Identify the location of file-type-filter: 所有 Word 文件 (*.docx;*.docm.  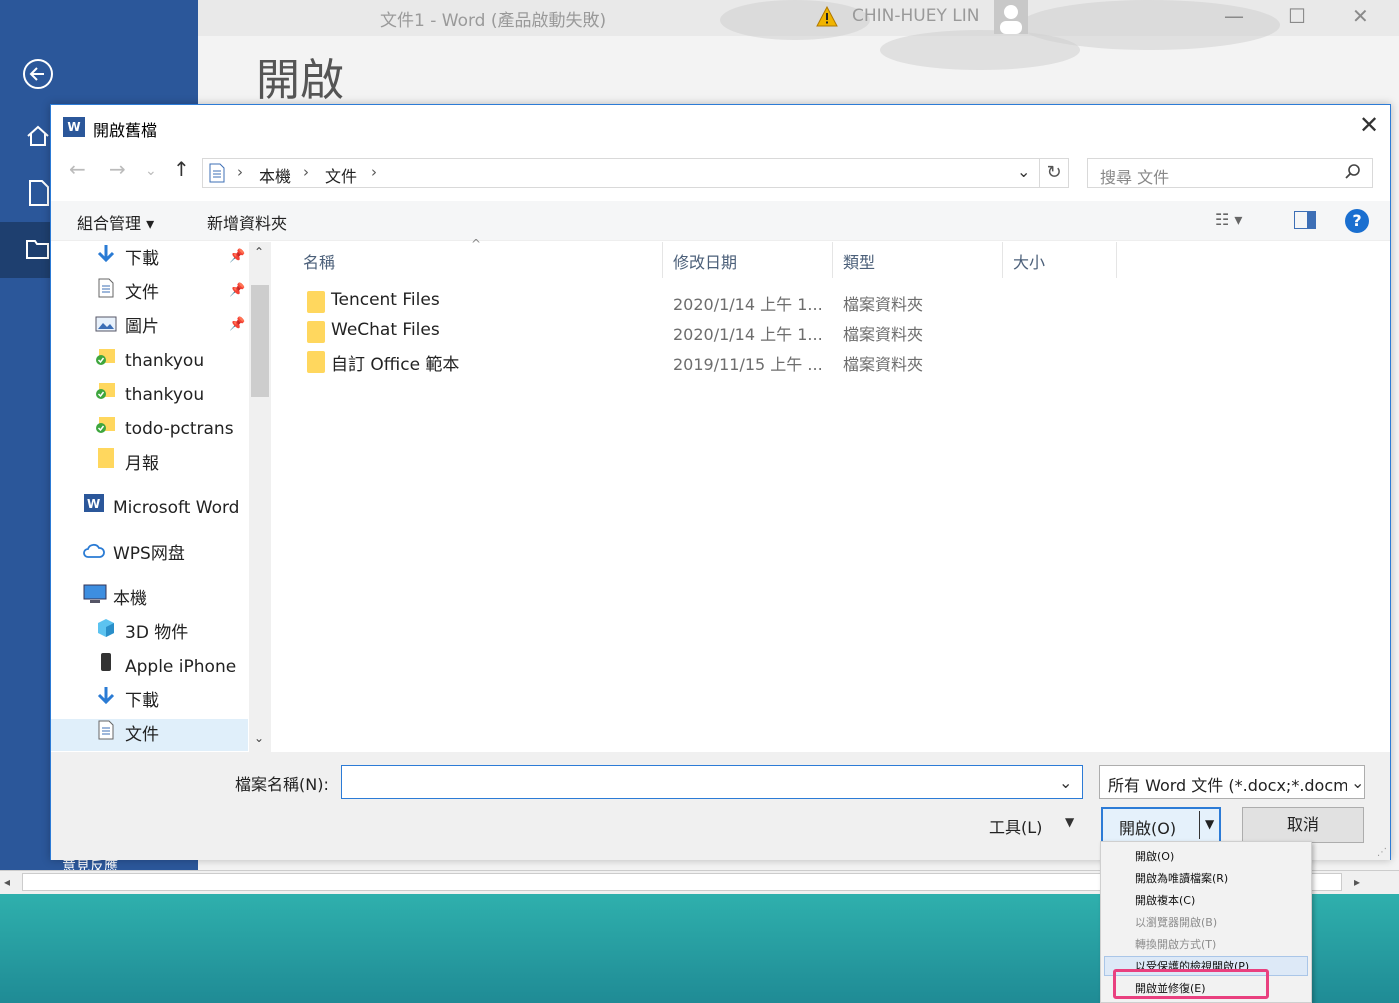
(1232, 782).